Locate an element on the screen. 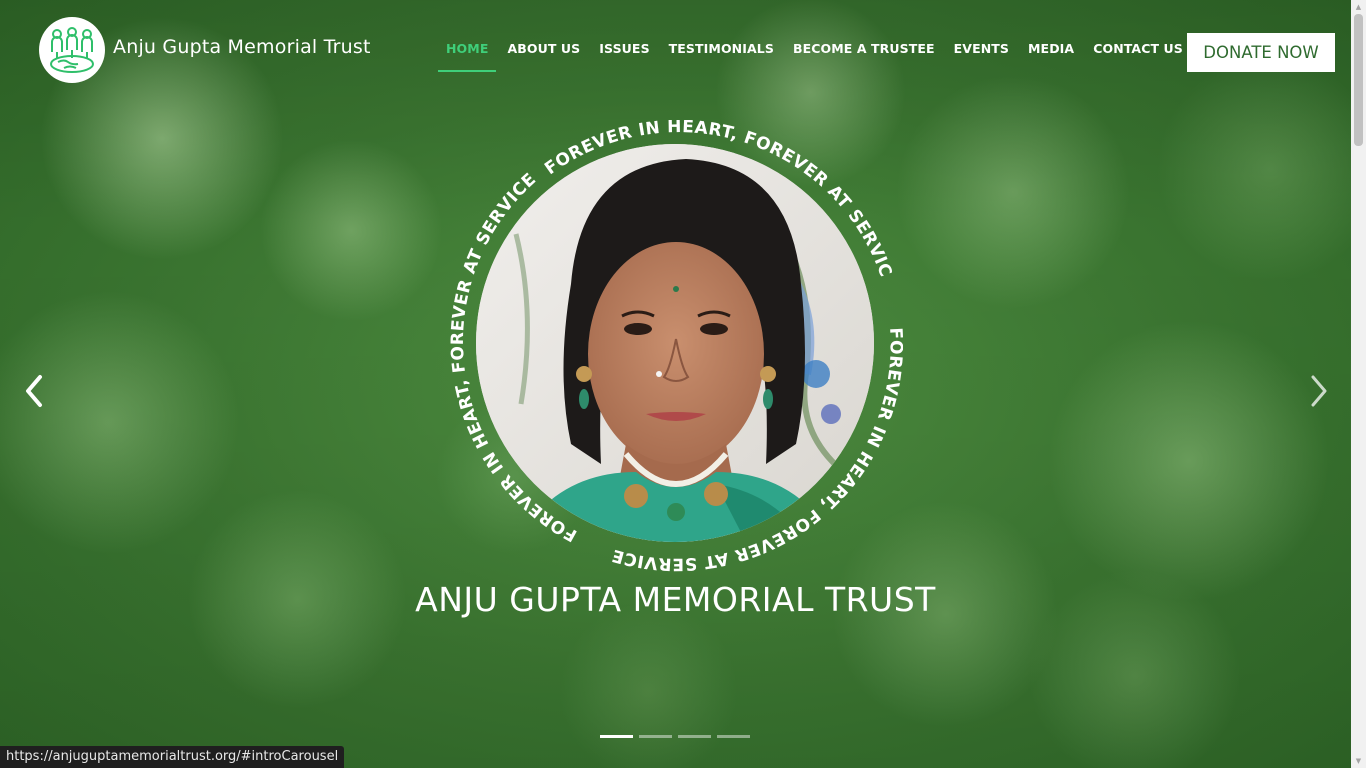  carousel-prev-button is located at coordinates (35, 391).